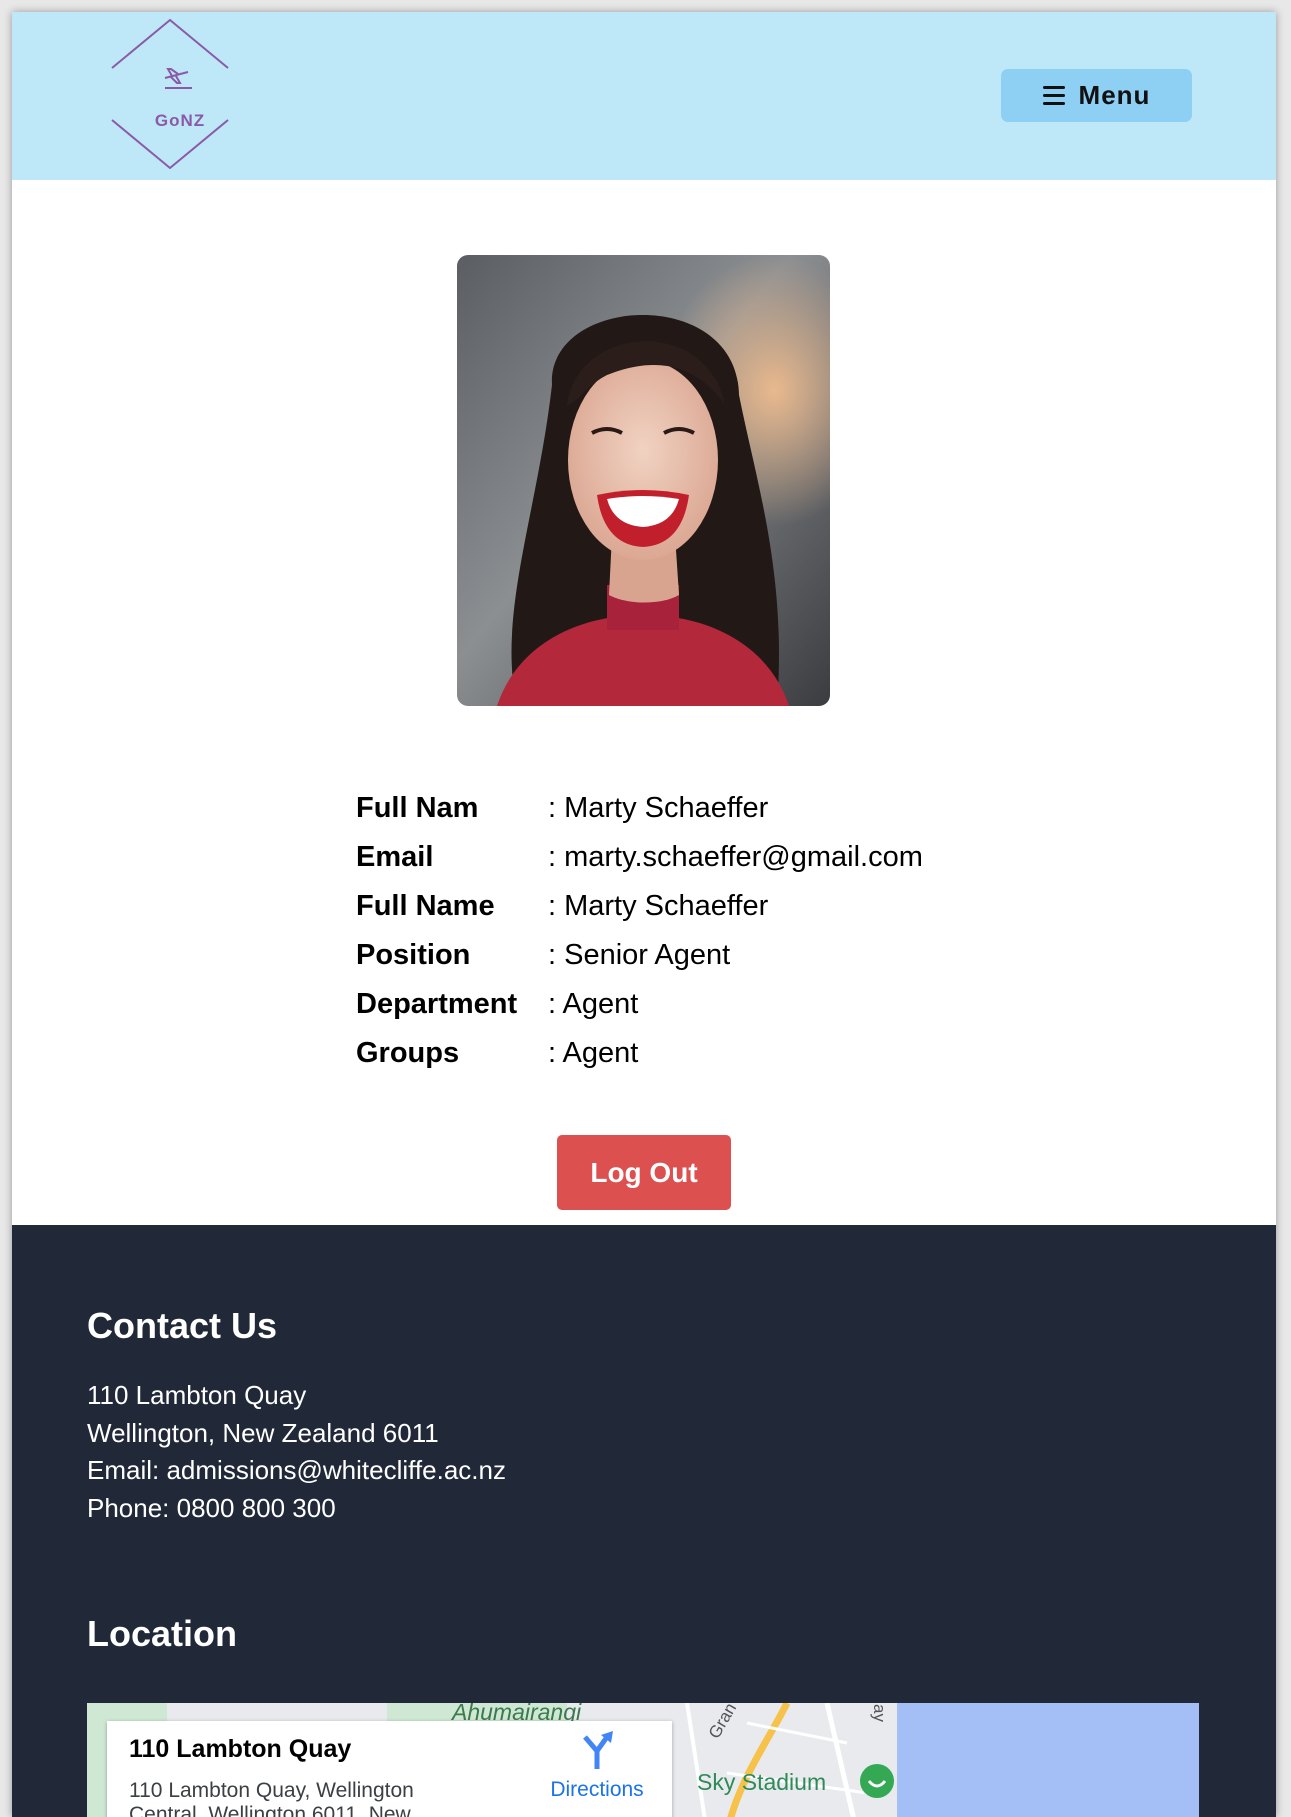 This screenshot has width=1291, height=1817. What do you see at coordinates (639, 955) in the screenshot?
I see `detail-value: : Senior Agent` at bounding box center [639, 955].